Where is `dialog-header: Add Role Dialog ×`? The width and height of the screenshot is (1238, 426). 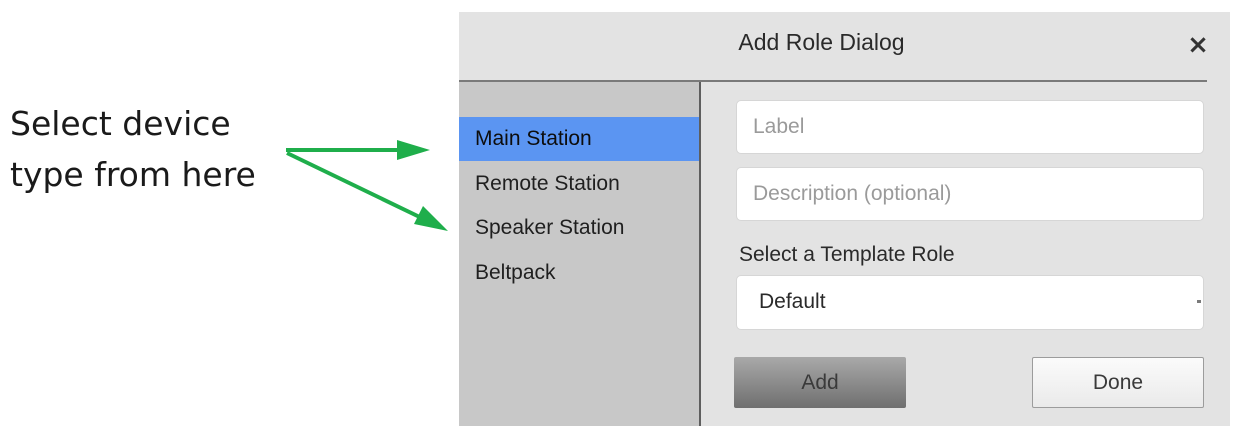
dialog-header: Add Role Dialog × is located at coordinates (844, 46).